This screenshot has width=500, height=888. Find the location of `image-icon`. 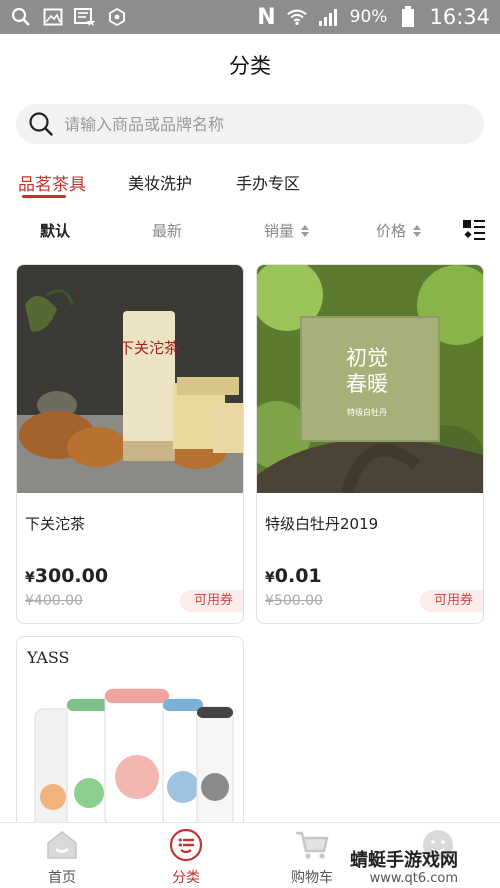

image-icon is located at coordinates (53, 17).